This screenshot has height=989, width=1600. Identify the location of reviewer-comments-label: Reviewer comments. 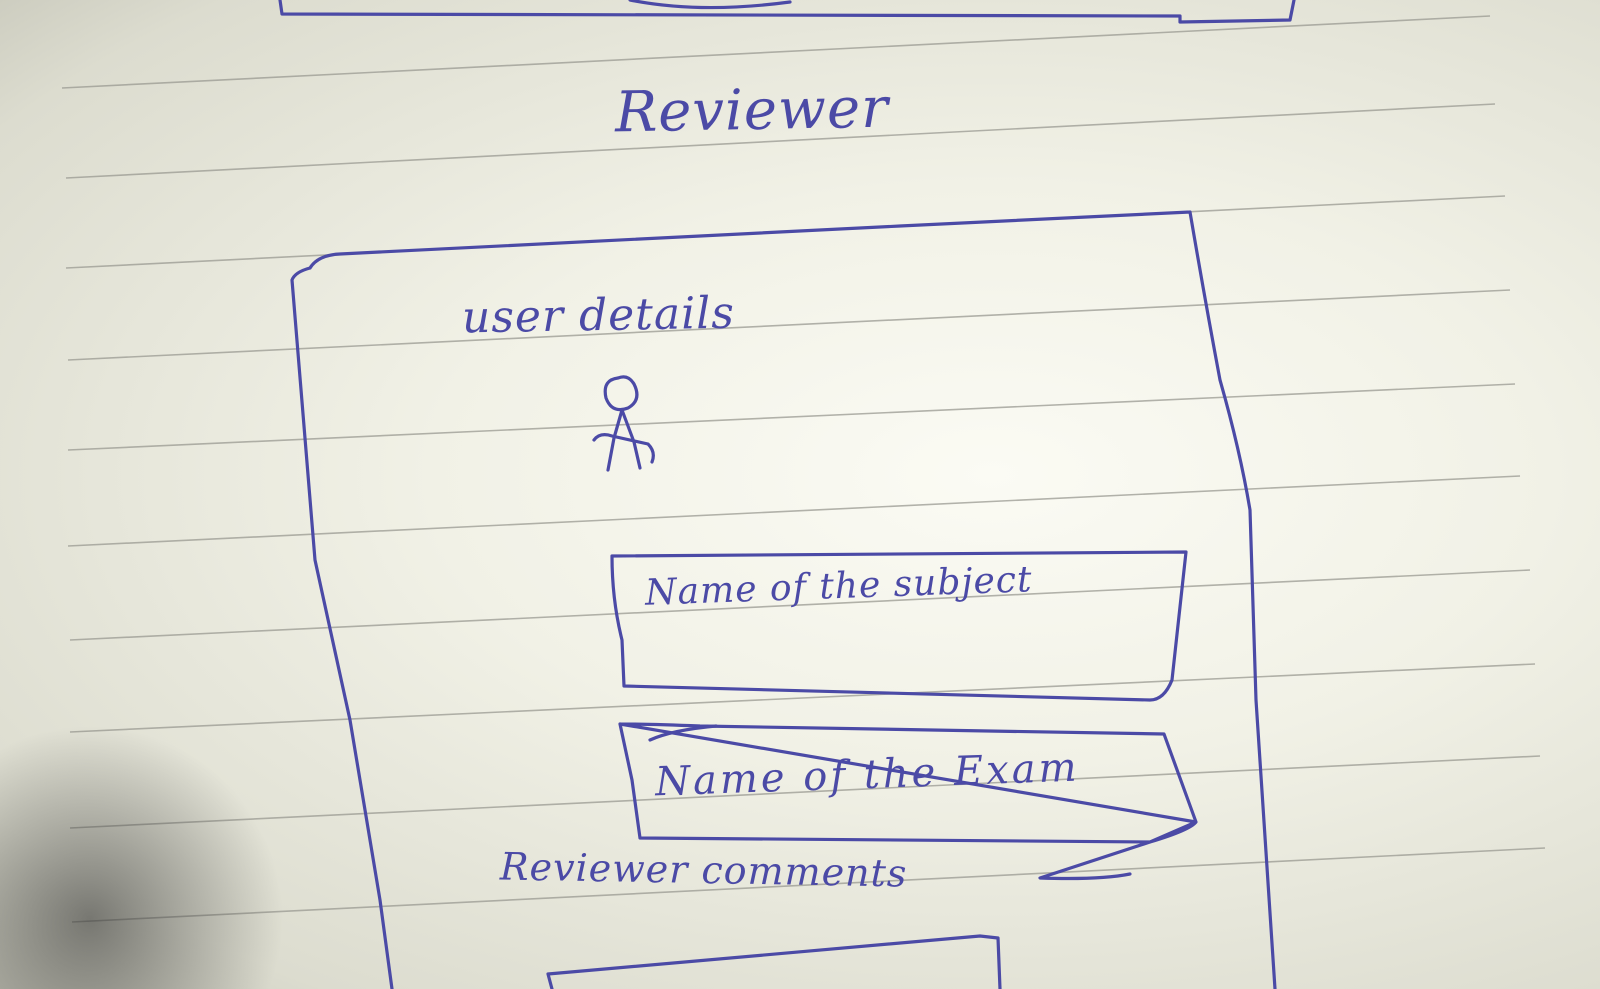
(703, 870).